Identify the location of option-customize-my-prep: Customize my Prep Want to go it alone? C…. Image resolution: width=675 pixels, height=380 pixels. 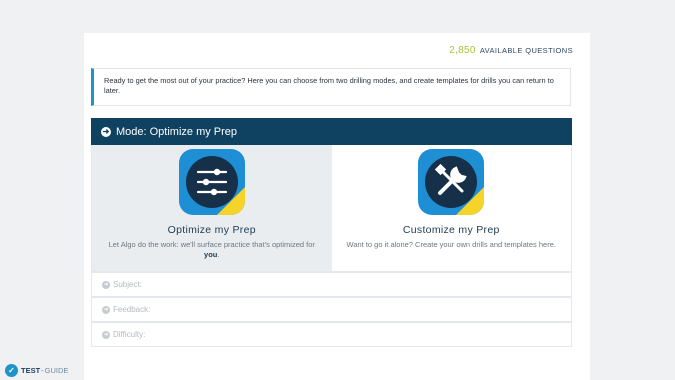
(452, 208).